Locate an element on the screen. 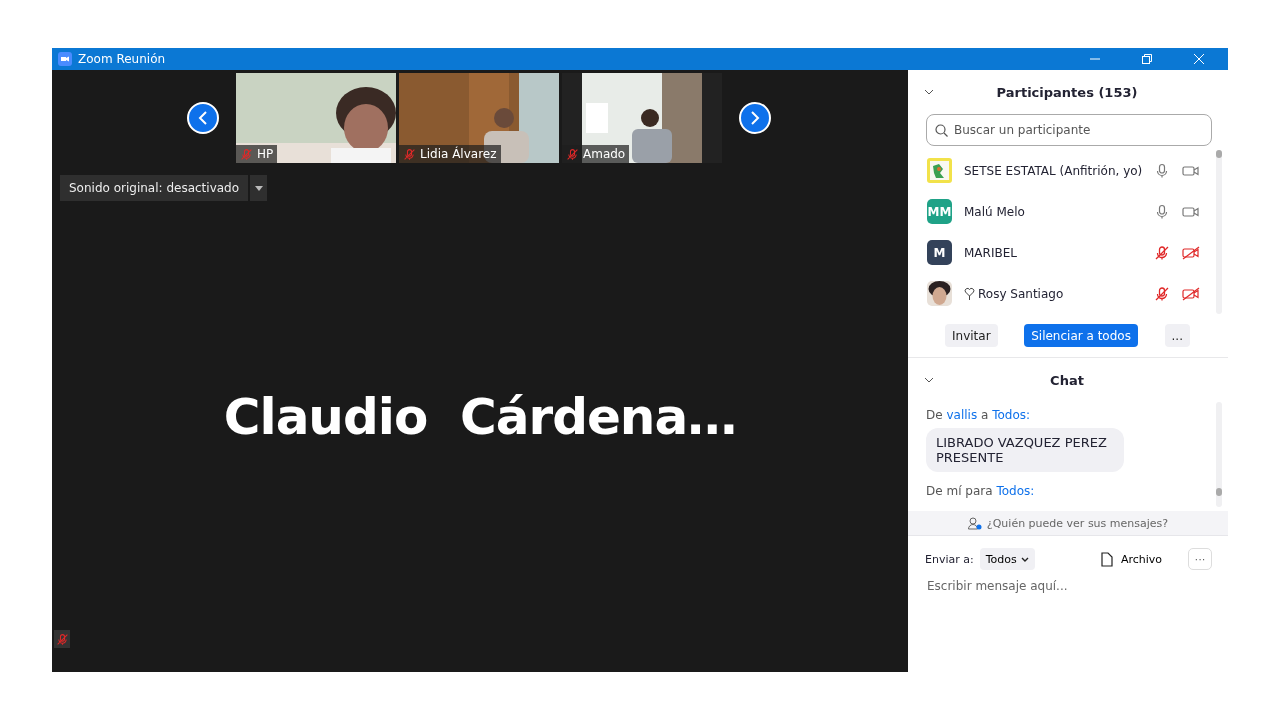 The width and height of the screenshot is (1280, 720). recipient-dropdown: Todos is located at coordinates (1007, 559).